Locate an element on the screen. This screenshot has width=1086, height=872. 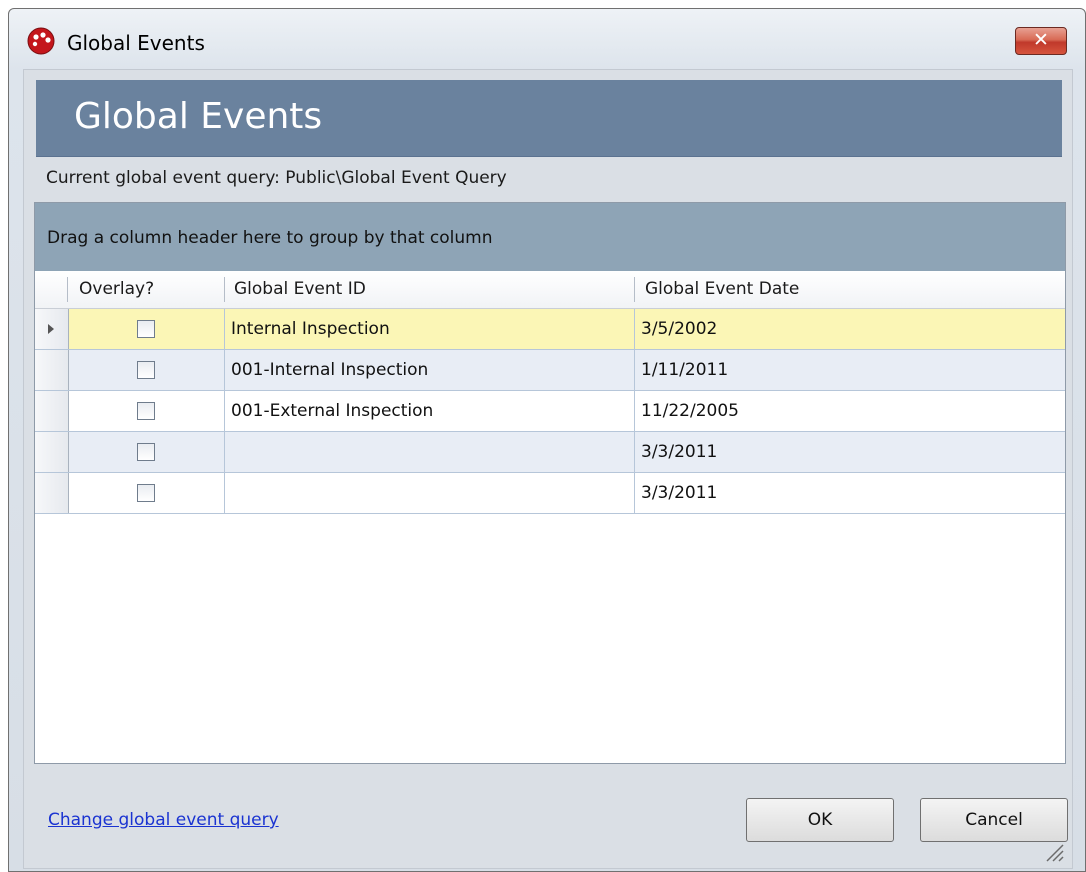
global-event-id-cell: 001-External Inspection is located at coordinates (430, 411).